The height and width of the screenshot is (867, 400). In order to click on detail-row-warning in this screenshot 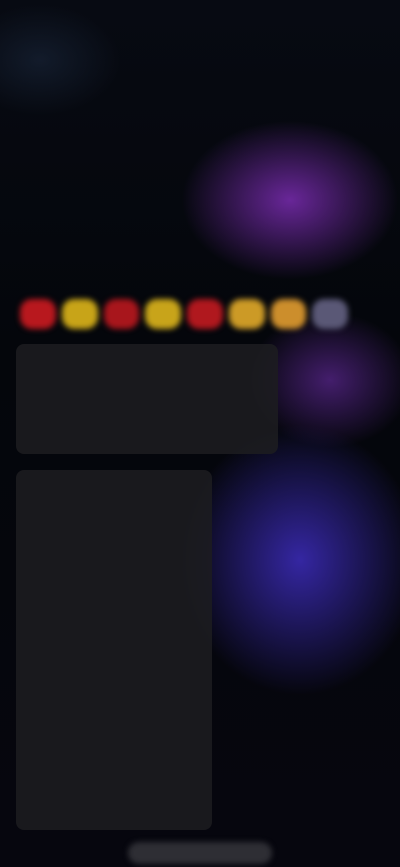, I will do `click(114, 764)`.